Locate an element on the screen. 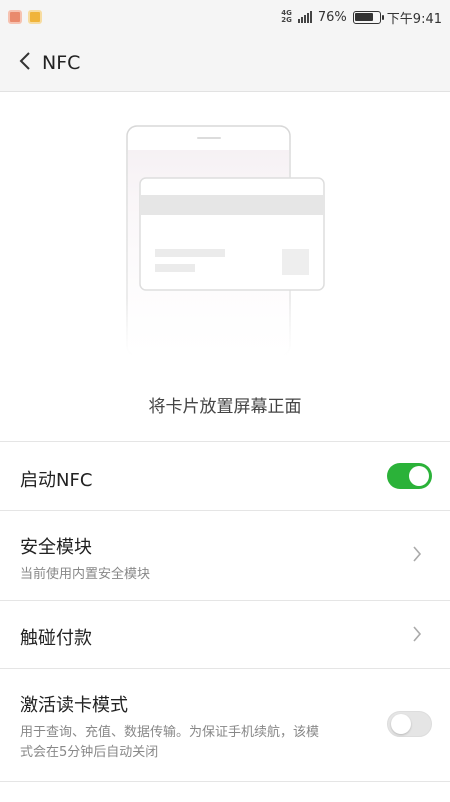  back-button is located at coordinates (25, 63).